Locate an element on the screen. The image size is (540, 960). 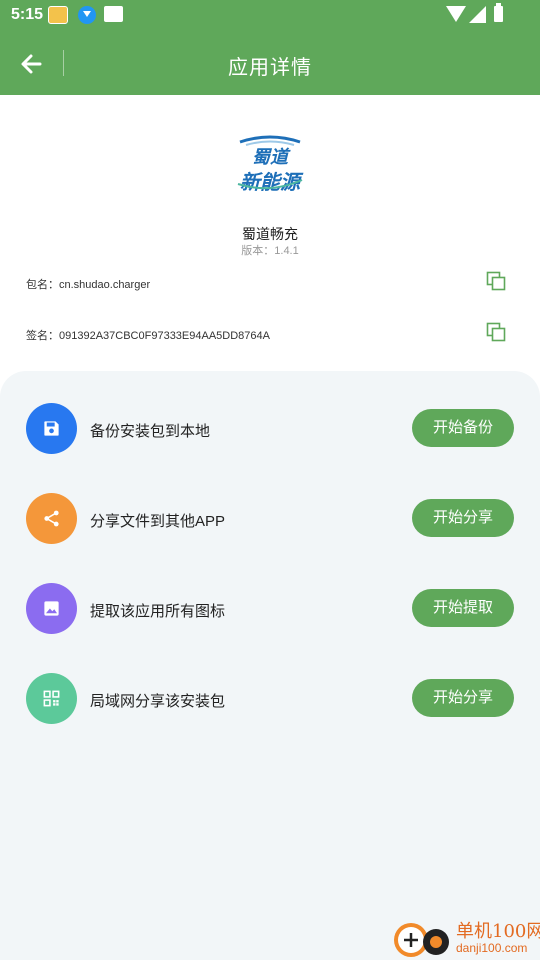
watermark-url: danji100.com is located at coordinates (492, 948).